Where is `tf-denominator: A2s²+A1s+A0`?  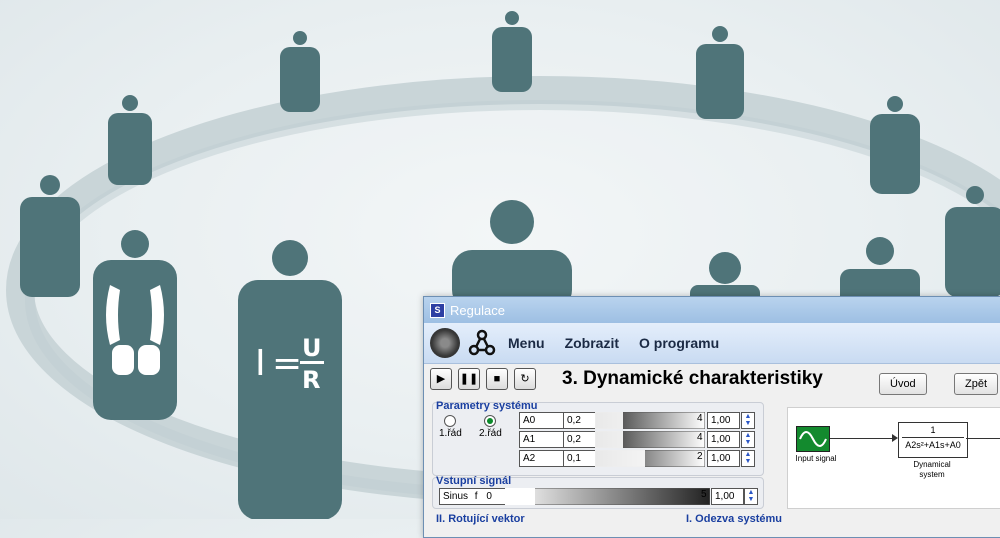
tf-denominator: A2s²+A1s+A0 is located at coordinates (933, 444).